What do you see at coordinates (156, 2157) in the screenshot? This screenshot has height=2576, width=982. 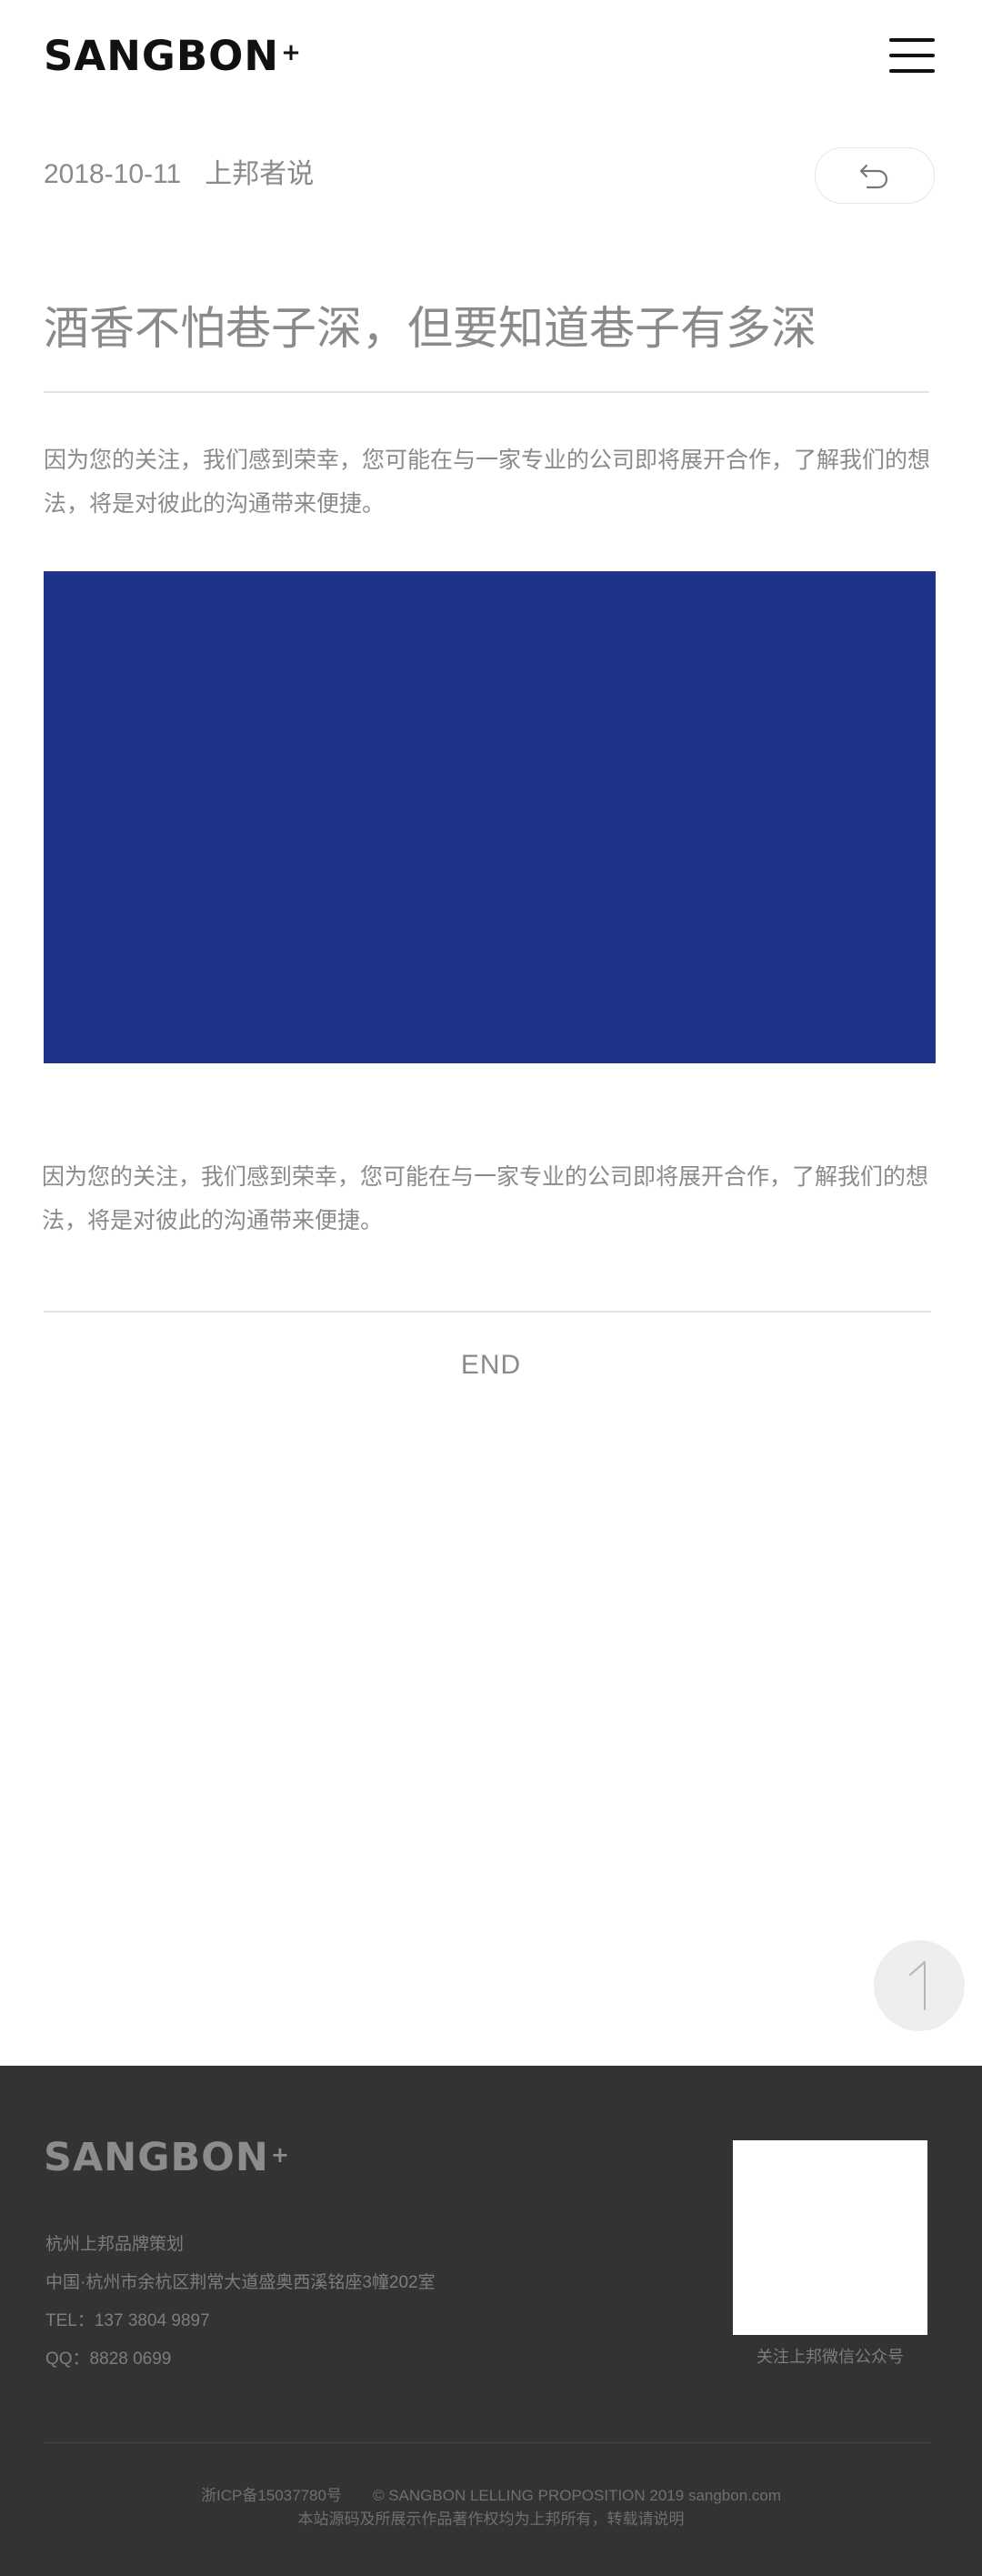 I see `footer-logo-text: SANGBON` at bounding box center [156, 2157].